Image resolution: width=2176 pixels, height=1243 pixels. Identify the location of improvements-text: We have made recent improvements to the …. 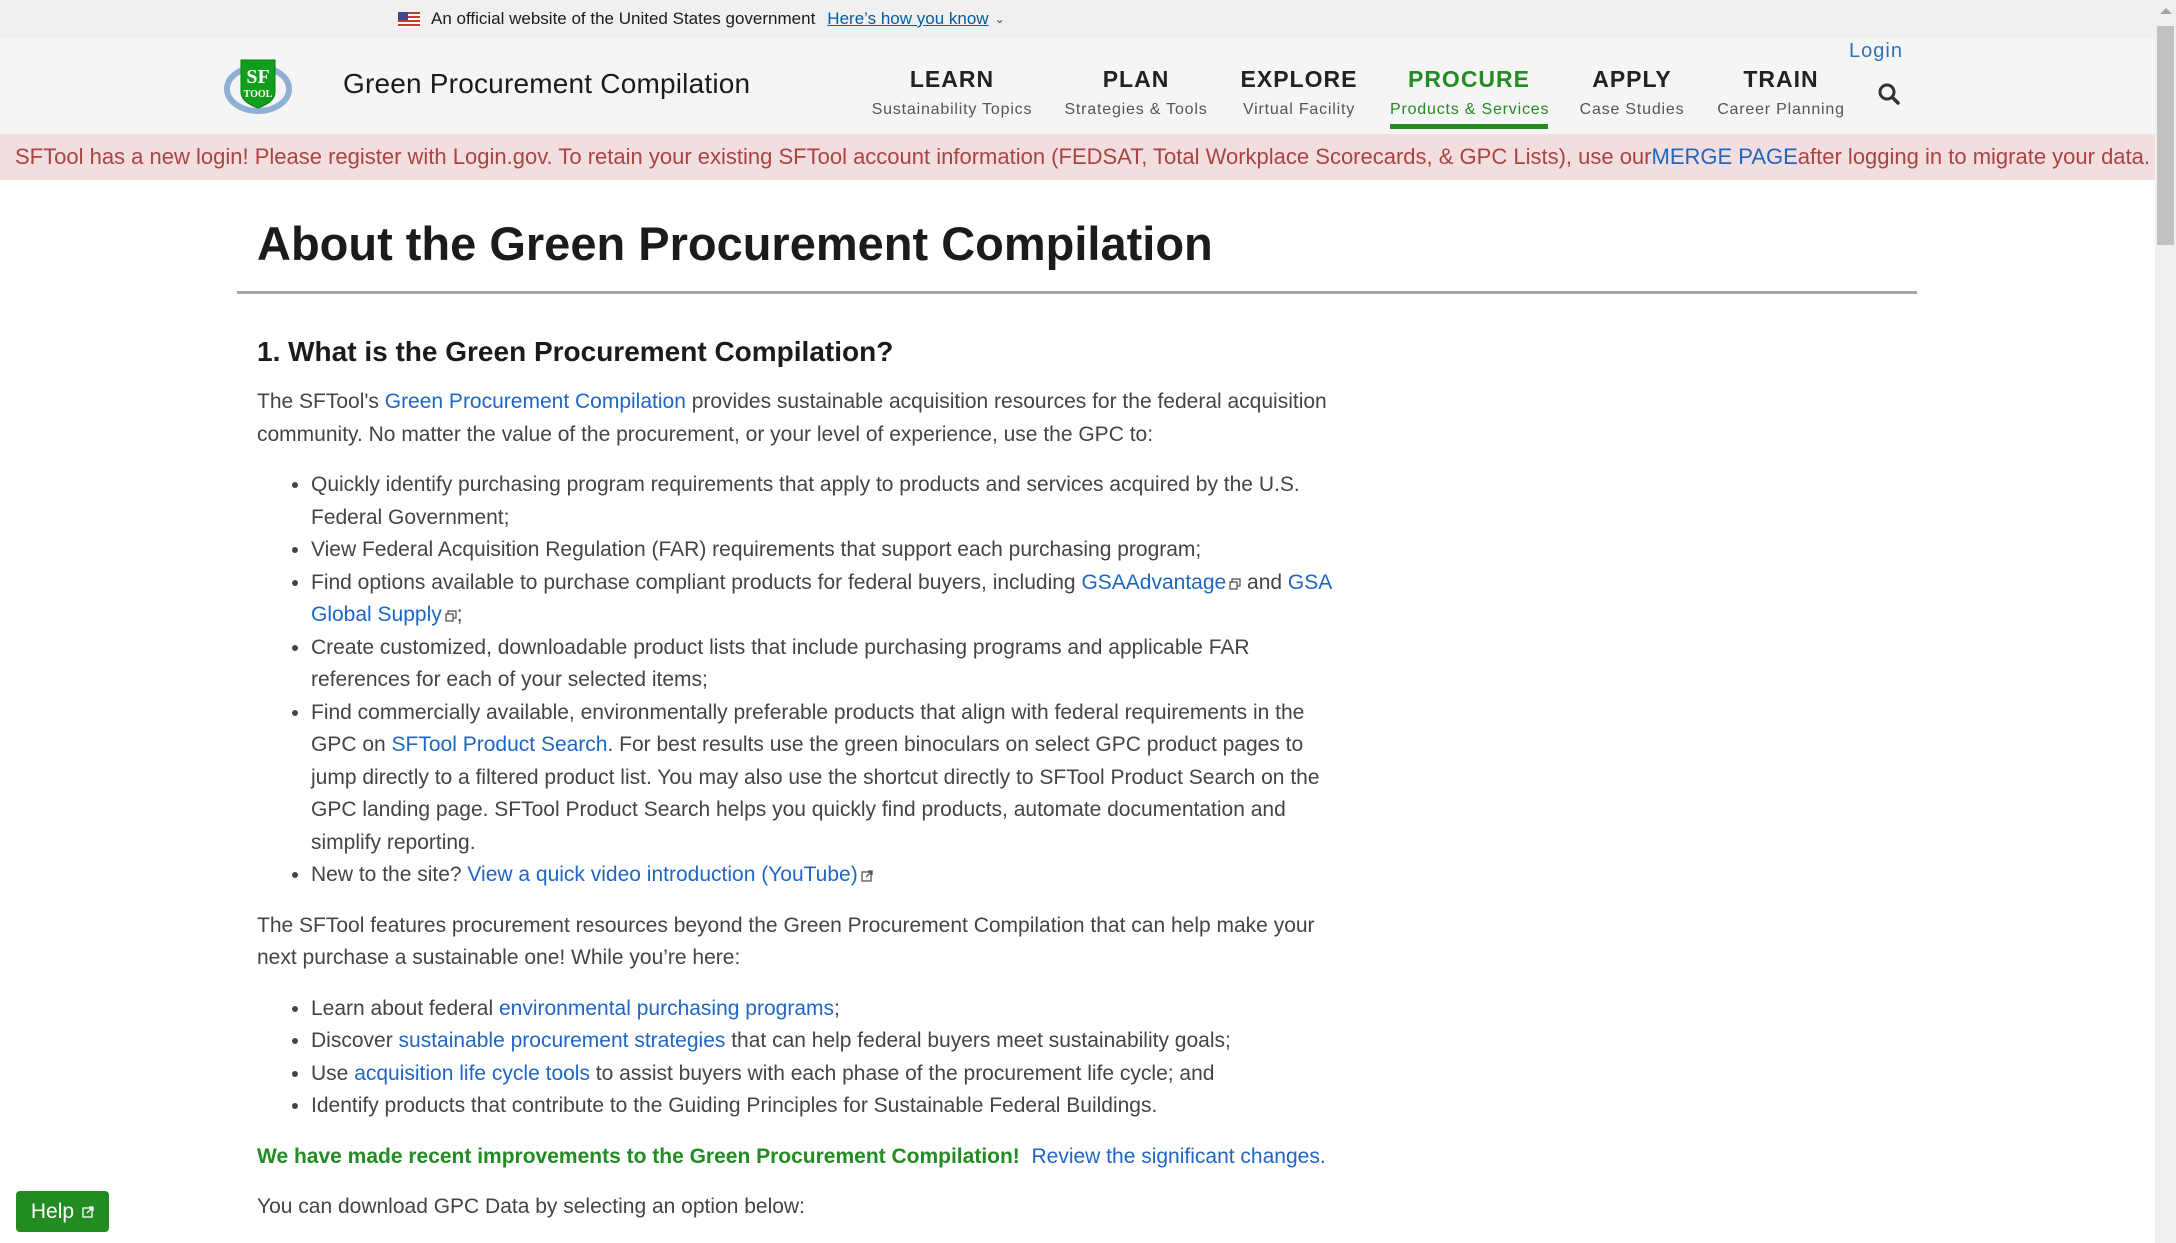
(638, 1156).